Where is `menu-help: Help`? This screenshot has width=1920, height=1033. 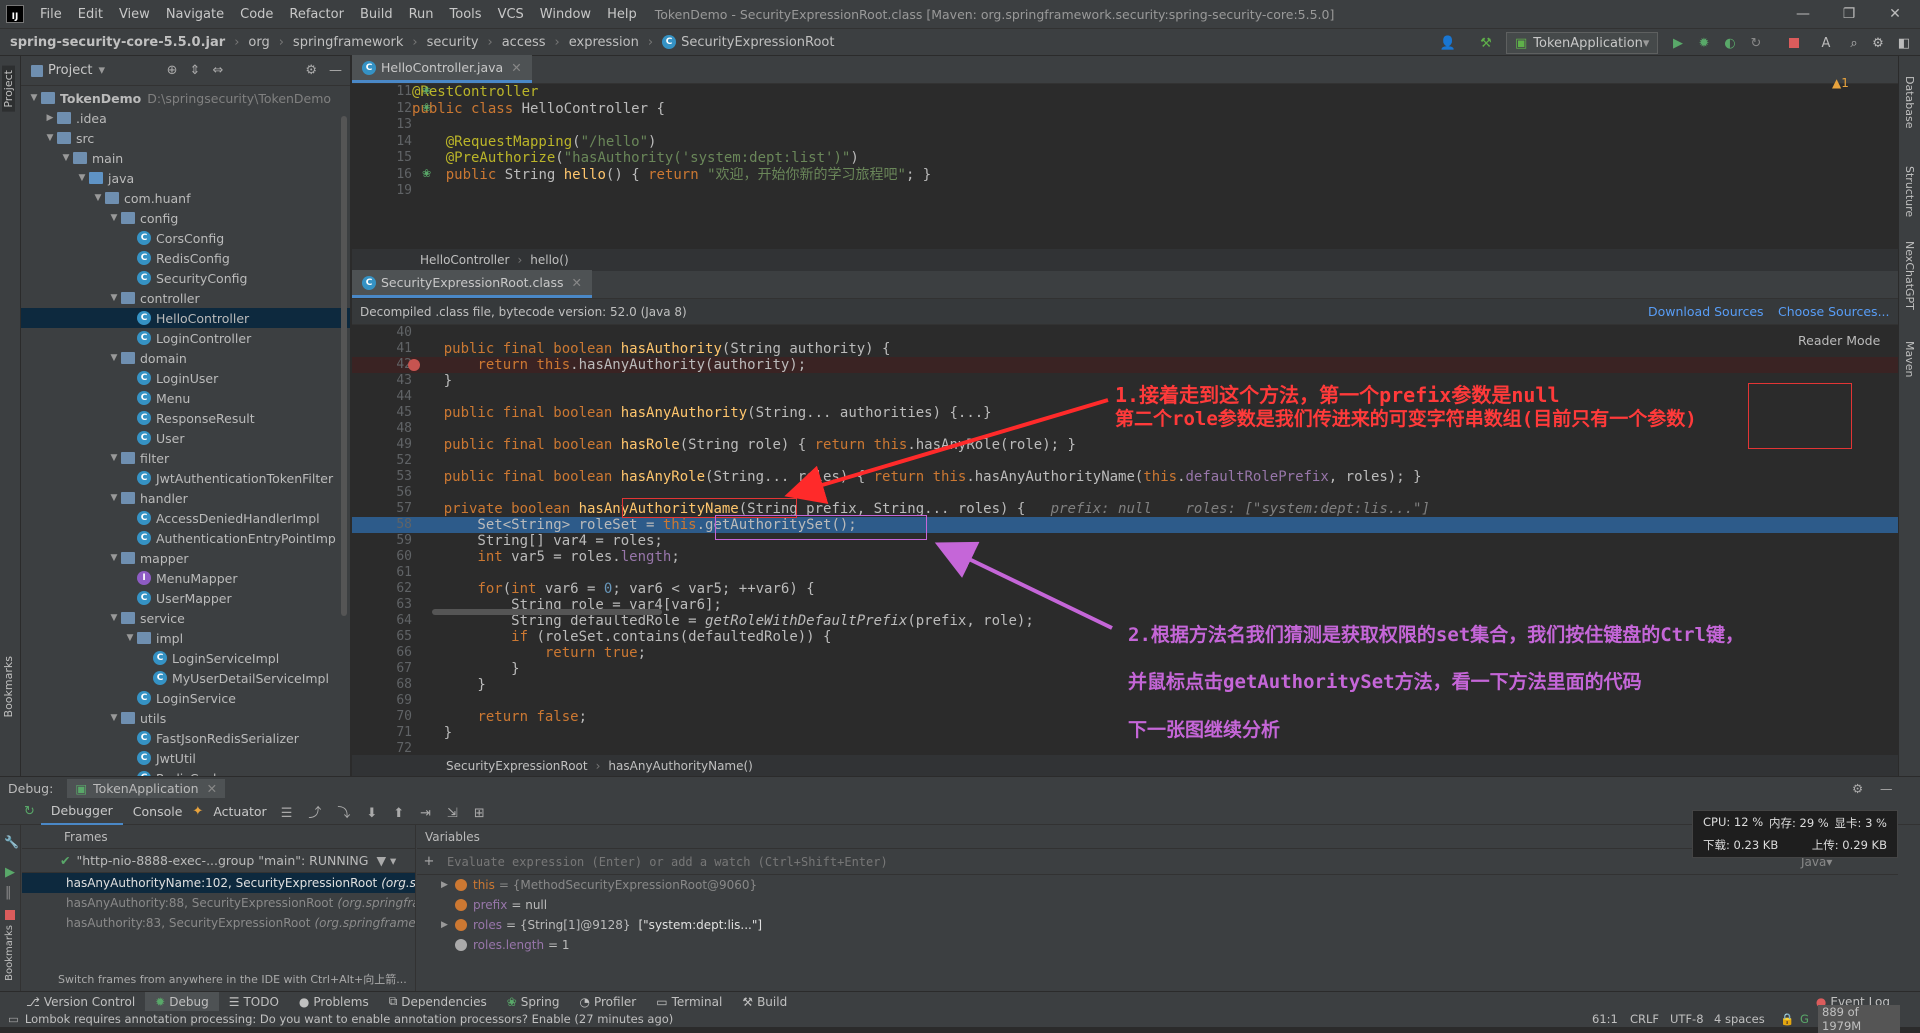
menu-help: Help is located at coordinates (622, 14).